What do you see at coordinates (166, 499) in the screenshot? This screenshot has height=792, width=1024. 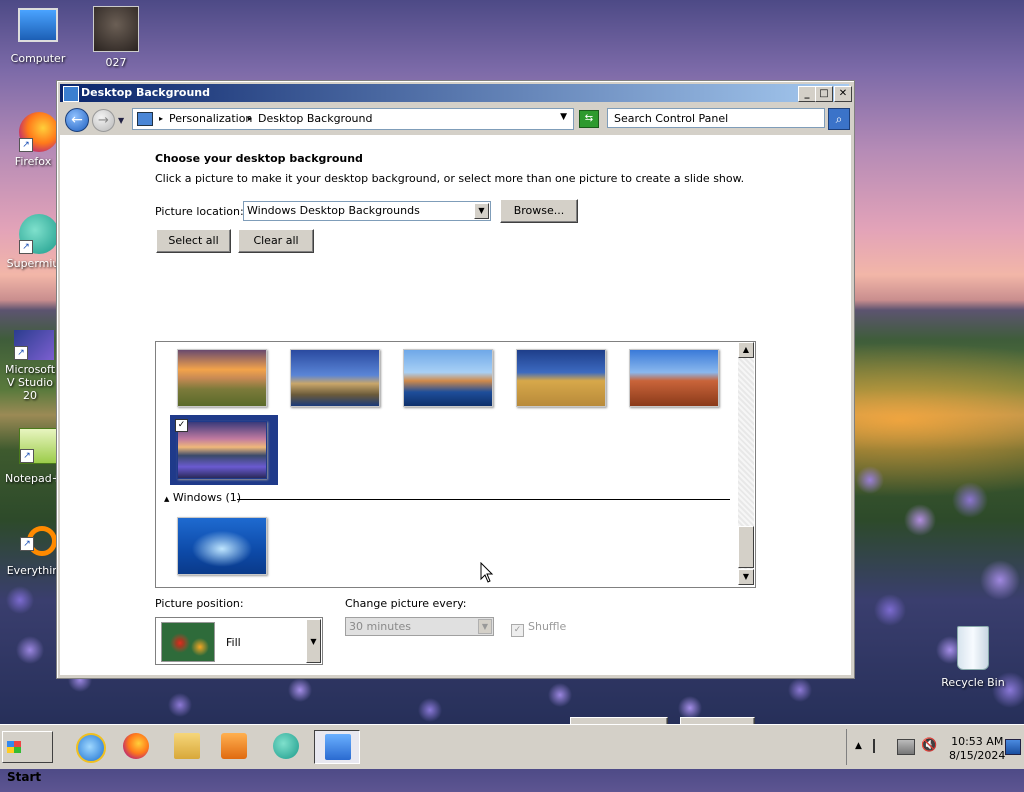 I see `collapse-arrow-icon: ▲` at bounding box center [166, 499].